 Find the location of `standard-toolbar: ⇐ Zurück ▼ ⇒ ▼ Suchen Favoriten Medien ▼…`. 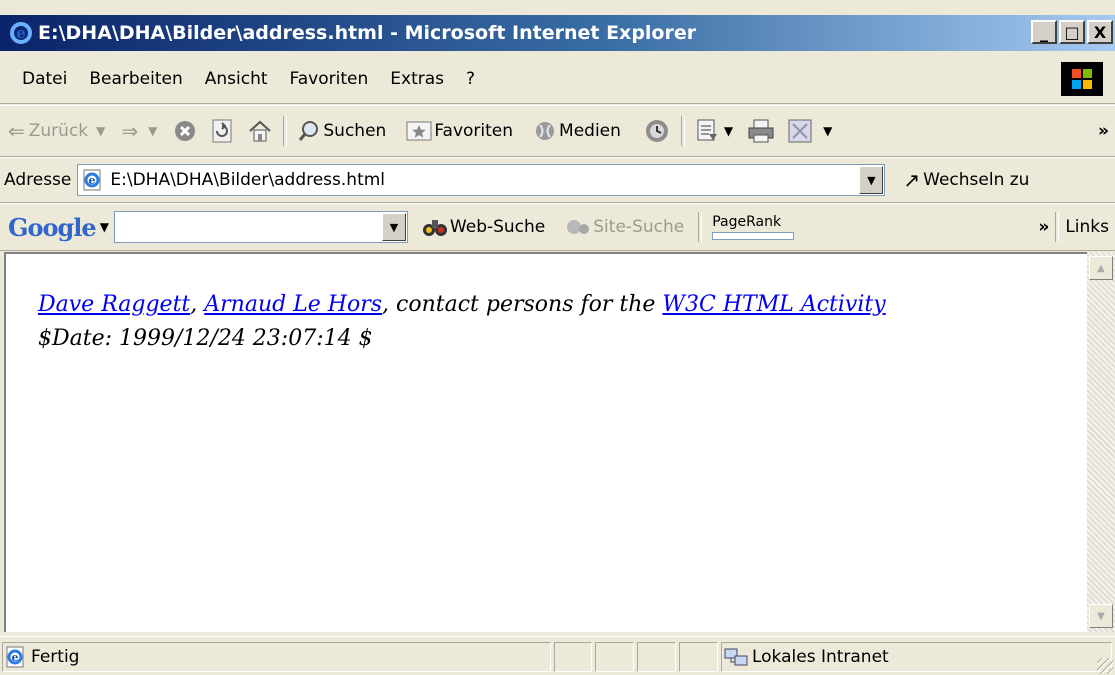

standard-toolbar: ⇐ Zurück ▼ ⇒ ▼ Suchen Favoriten Medien ▼… is located at coordinates (557, 131).